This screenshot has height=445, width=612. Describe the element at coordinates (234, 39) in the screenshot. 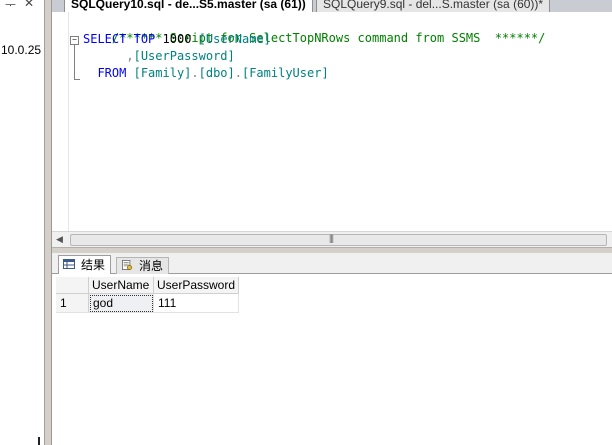

I see `column-username: [UserName]` at that location.